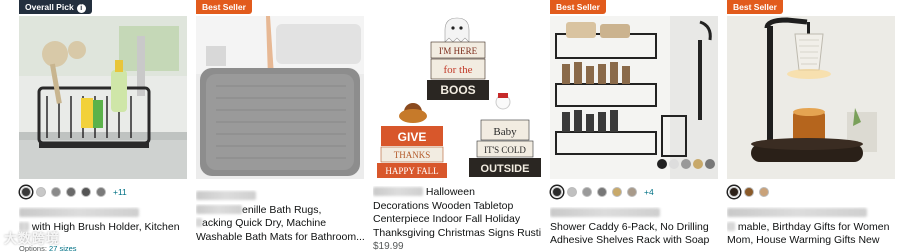 This screenshot has width=900, height=252. I want to click on color-swatches: +11, so click(74, 192).